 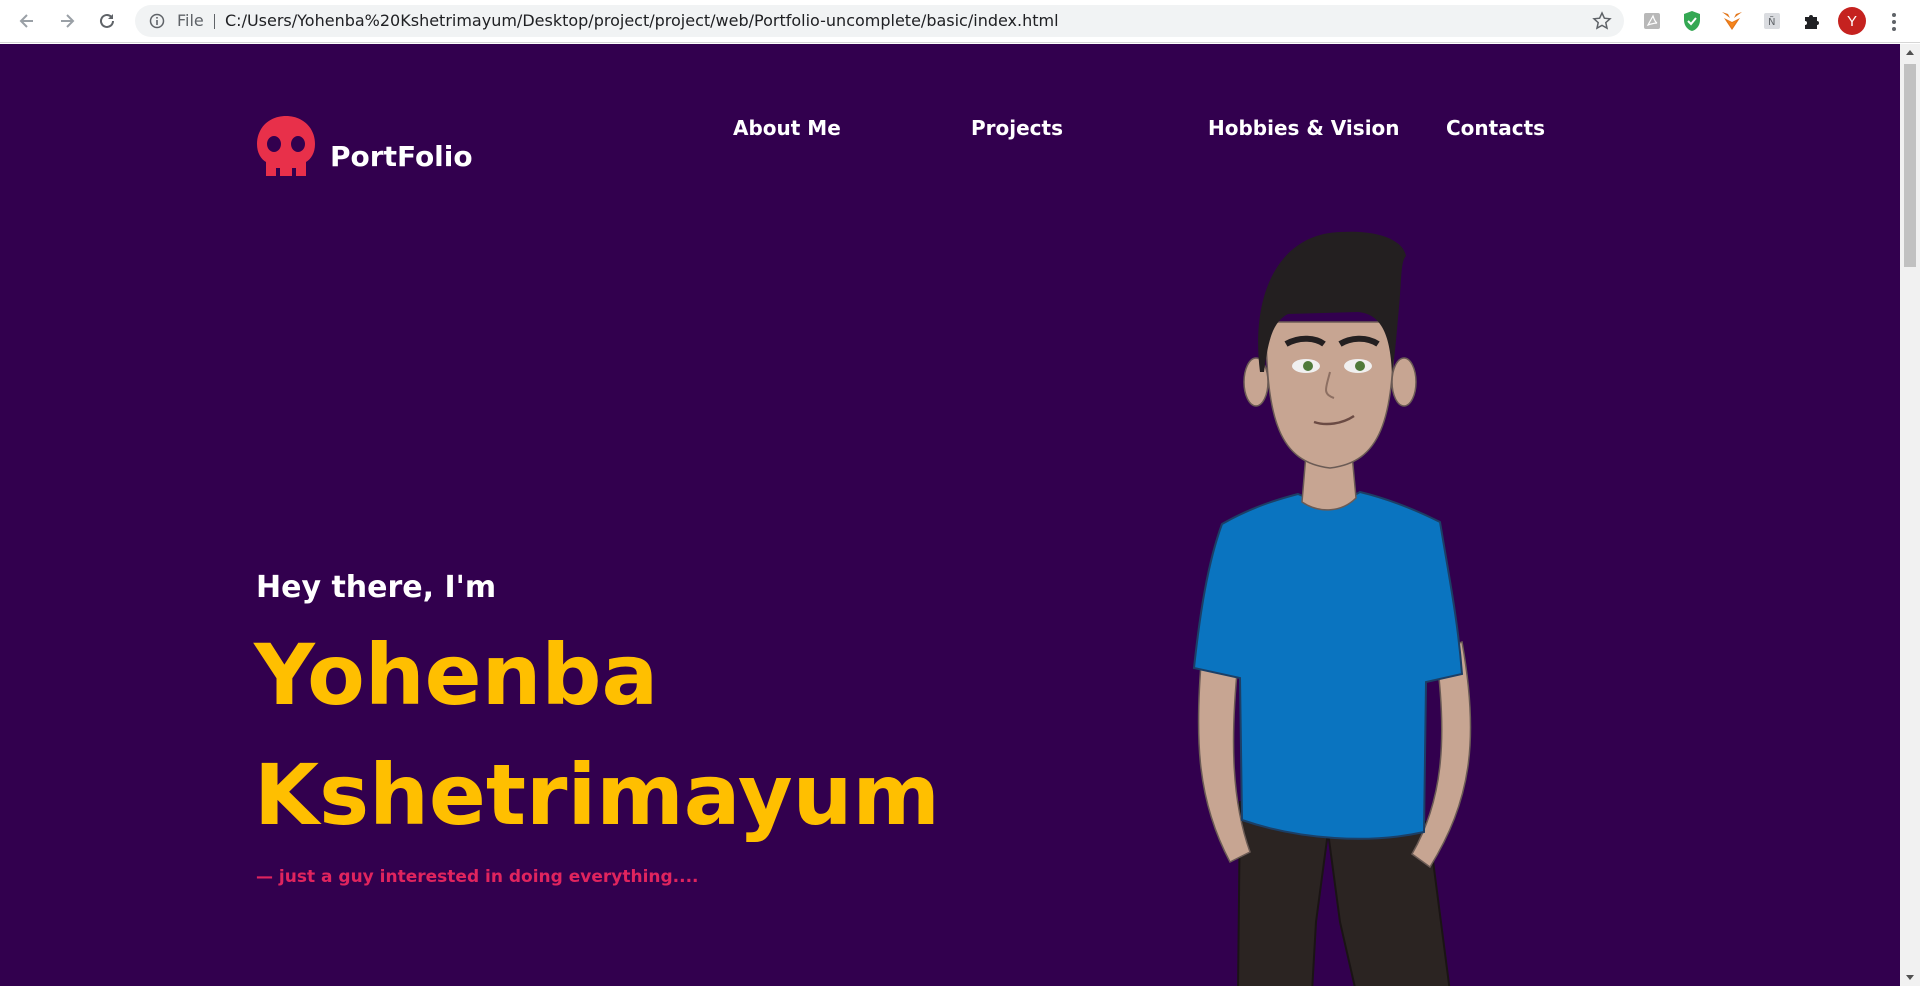 What do you see at coordinates (1812, 21) in the screenshot?
I see `puzzle-extensions-icon` at bounding box center [1812, 21].